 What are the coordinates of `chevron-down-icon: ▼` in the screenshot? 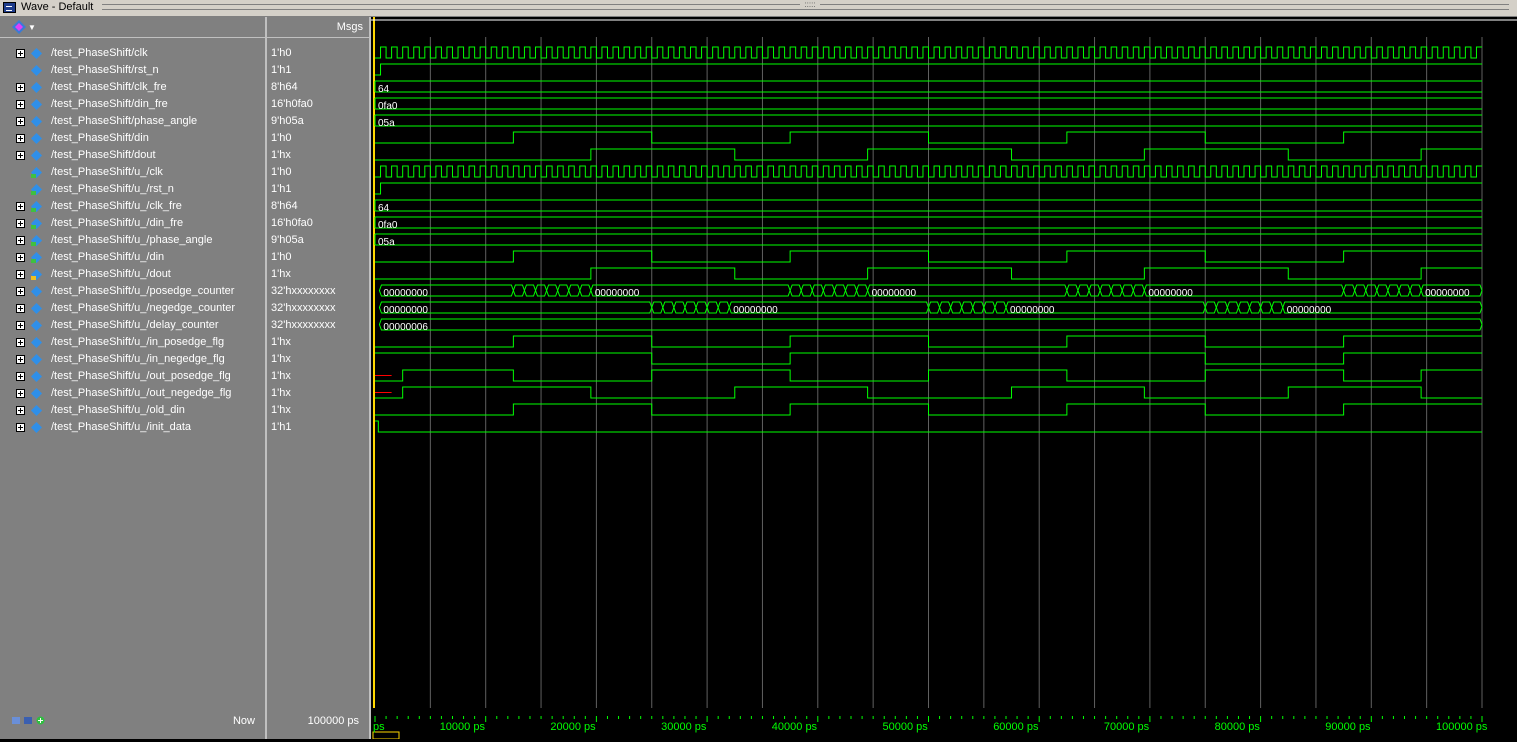 It's located at (32, 27).